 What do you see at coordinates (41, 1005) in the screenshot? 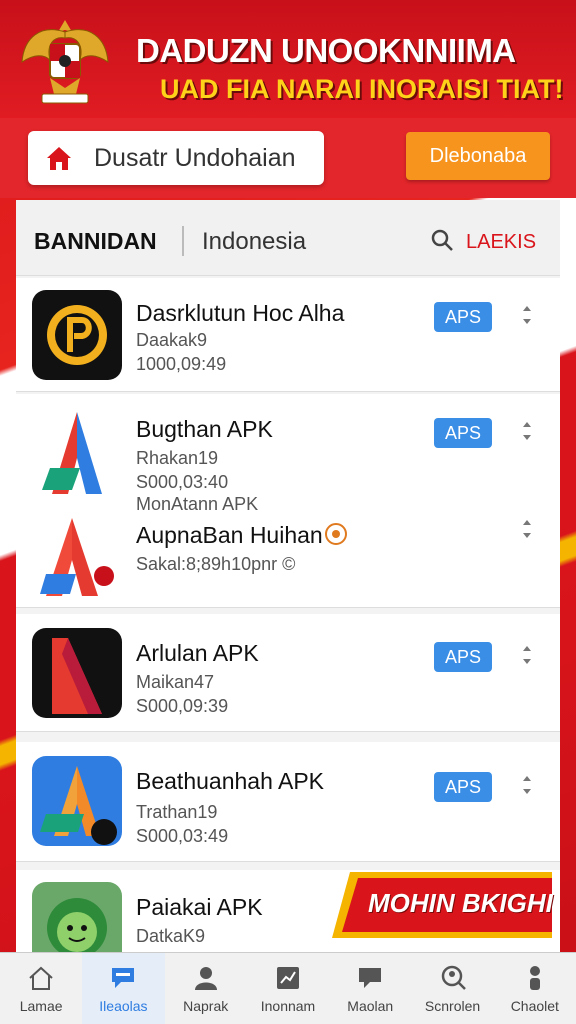
I see `nav-label: Lamae` at bounding box center [41, 1005].